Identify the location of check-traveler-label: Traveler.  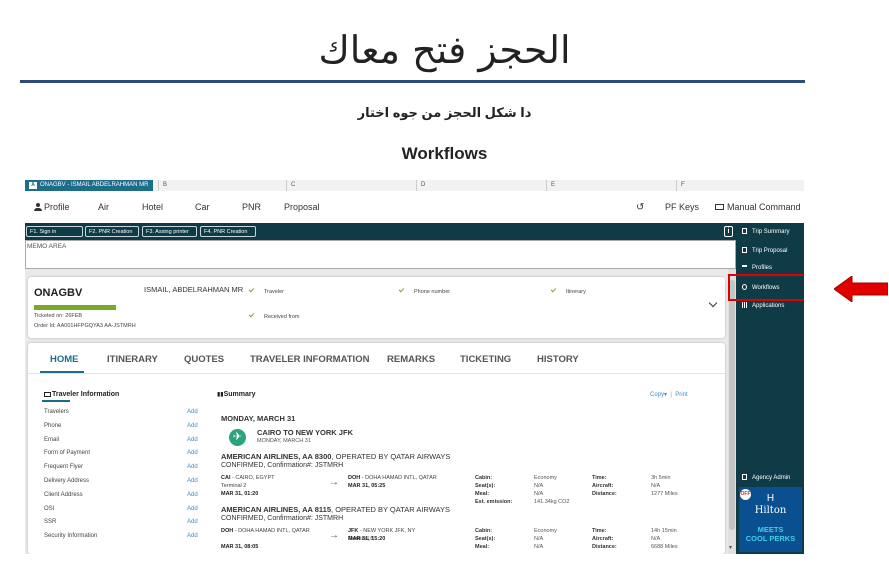
(274, 292).